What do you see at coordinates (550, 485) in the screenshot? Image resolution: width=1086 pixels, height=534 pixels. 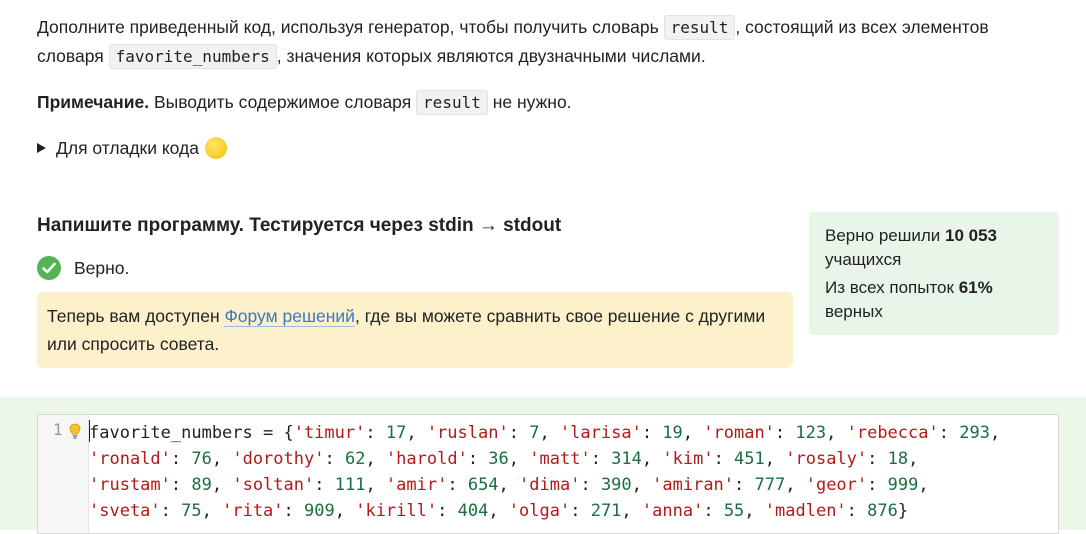 I see `dict-key: 'dima'` at bounding box center [550, 485].